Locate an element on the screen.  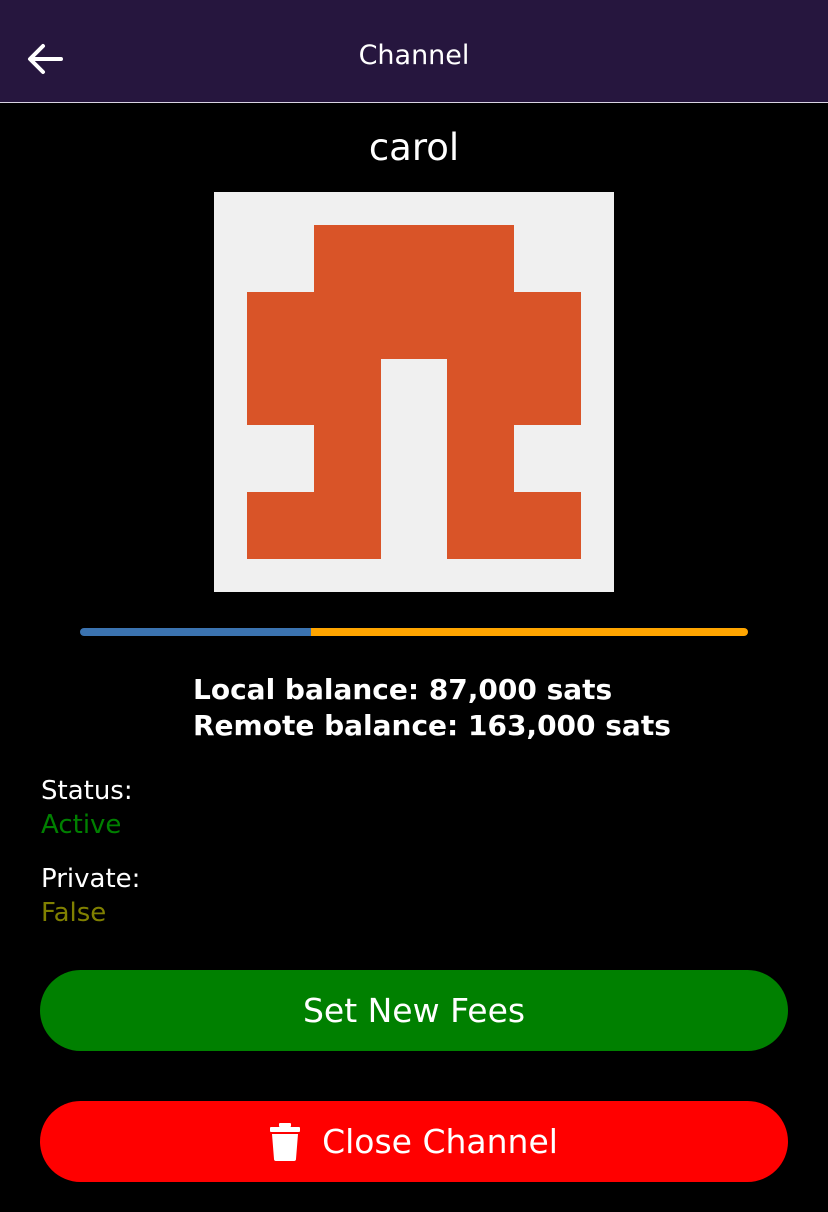
page-title: Channel is located at coordinates (414, 55).